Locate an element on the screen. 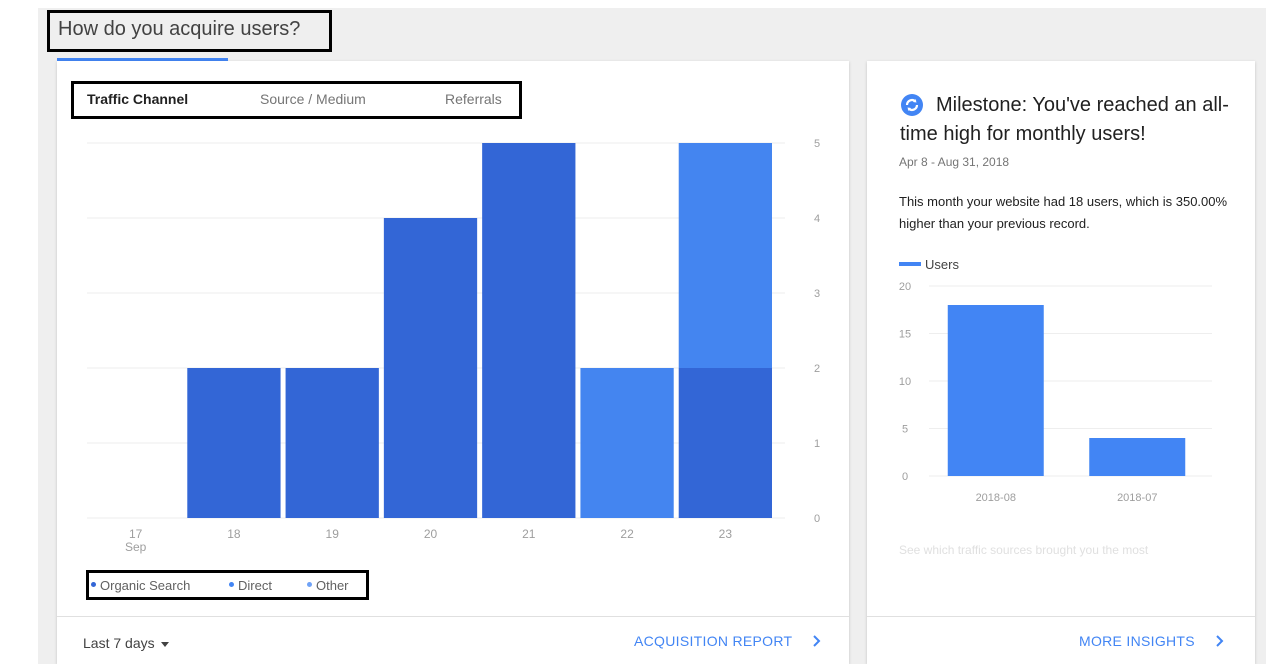 Image resolution: width=1266 pixels, height=664 pixels. tab-referrals: Referrals is located at coordinates (473, 99).